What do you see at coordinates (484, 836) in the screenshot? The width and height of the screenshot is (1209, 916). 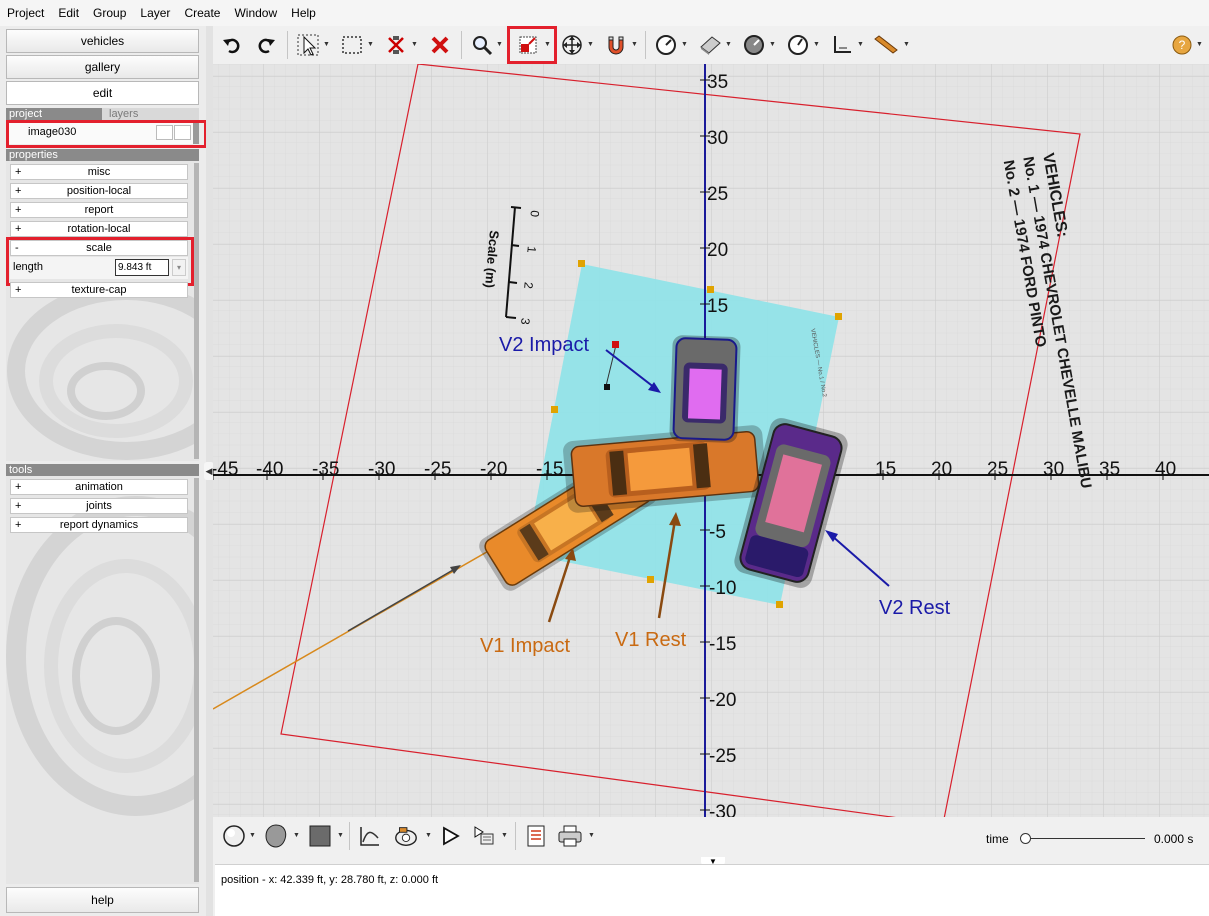 I see `record-icon` at bounding box center [484, 836].